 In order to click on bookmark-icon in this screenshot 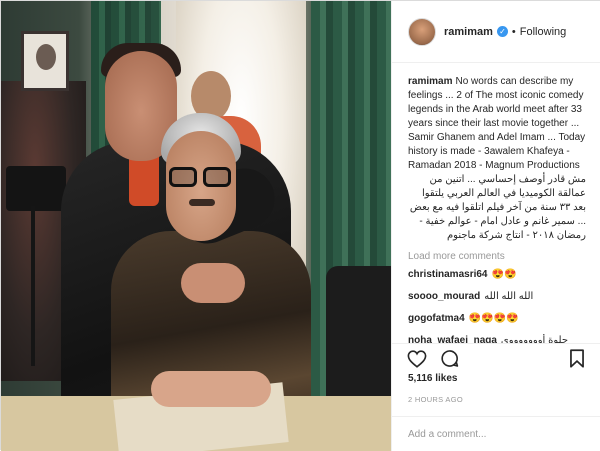, I will do `click(577, 359)`.